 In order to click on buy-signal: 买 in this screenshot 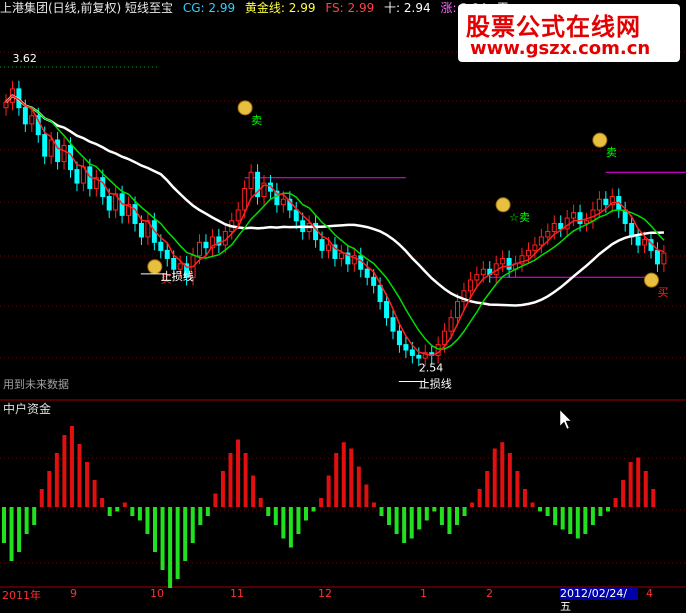, I will do `click(662, 292)`.